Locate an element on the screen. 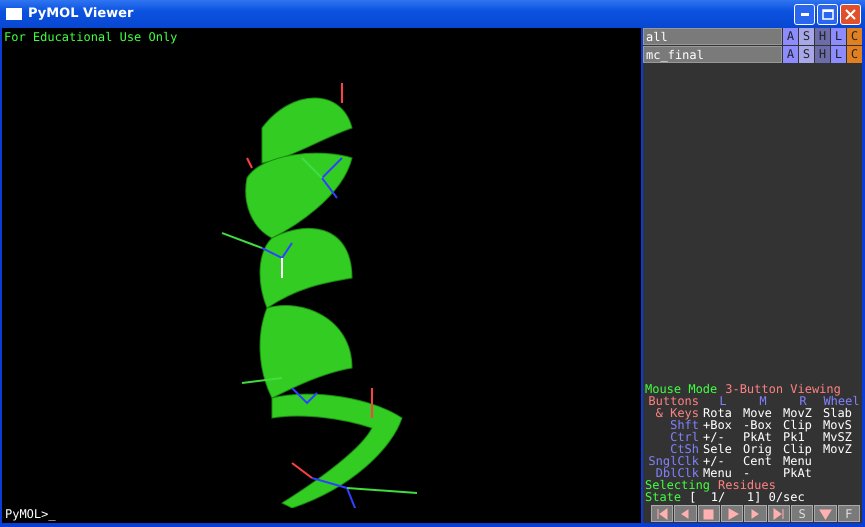  mode-label: 3-Button Viewing is located at coordinates (783, 389).